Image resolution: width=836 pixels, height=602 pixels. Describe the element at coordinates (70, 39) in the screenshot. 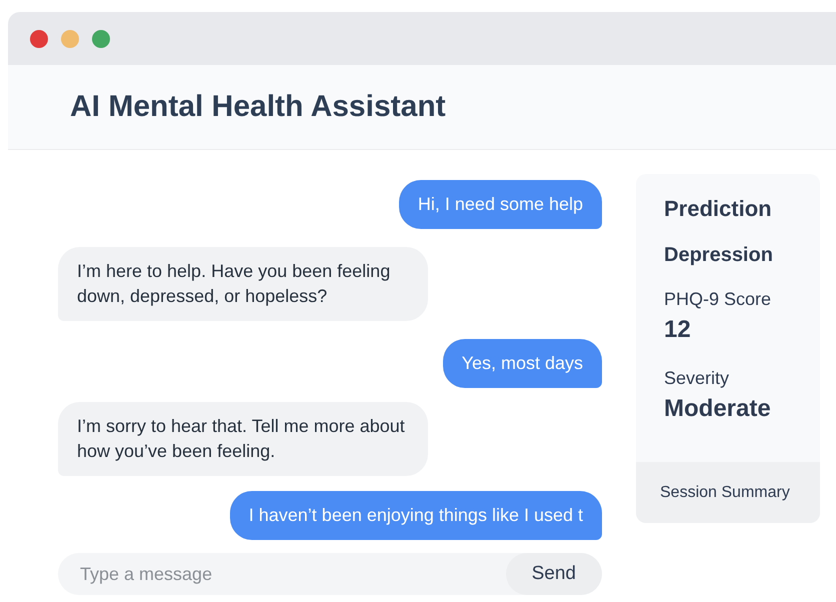

I see `minimize-button` at that location.